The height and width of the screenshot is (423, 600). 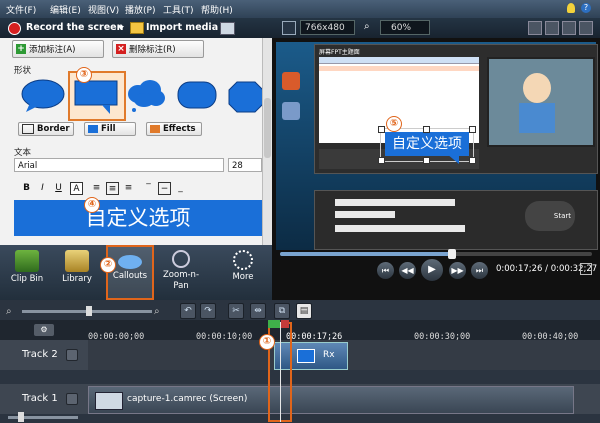 I want to click on record-dropdown-icon, so click(x=121, y=28).